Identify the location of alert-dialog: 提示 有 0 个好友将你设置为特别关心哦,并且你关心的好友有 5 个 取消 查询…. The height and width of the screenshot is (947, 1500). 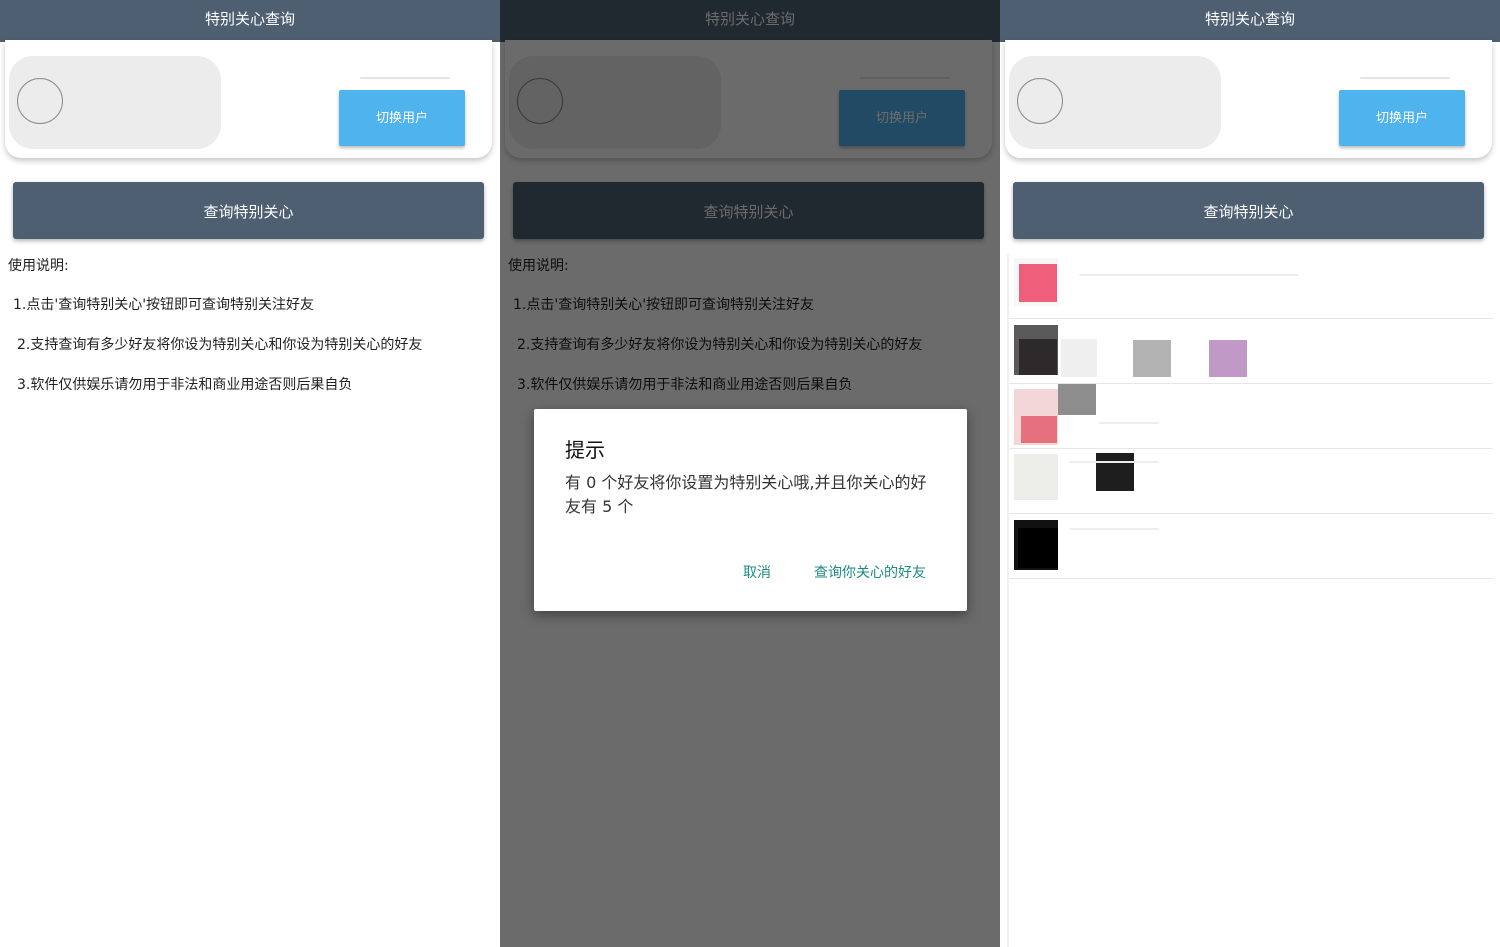
(750, 510).